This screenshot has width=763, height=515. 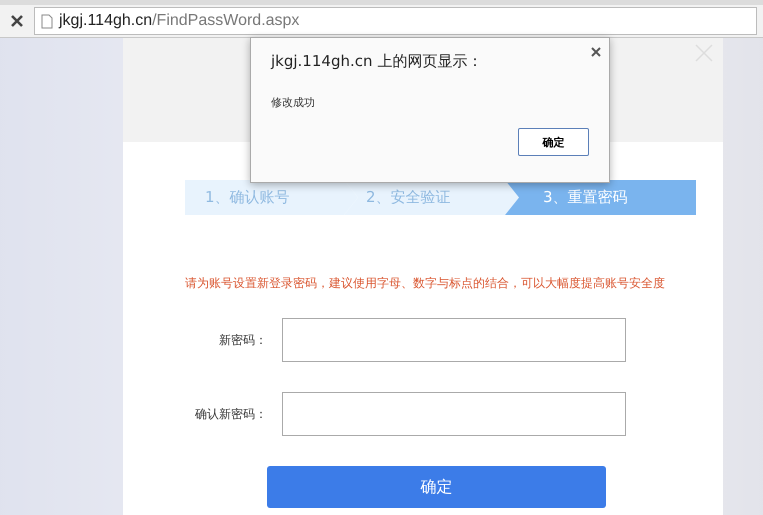 I want to click on confirm-button: 确定, so click(x=436, y=487).